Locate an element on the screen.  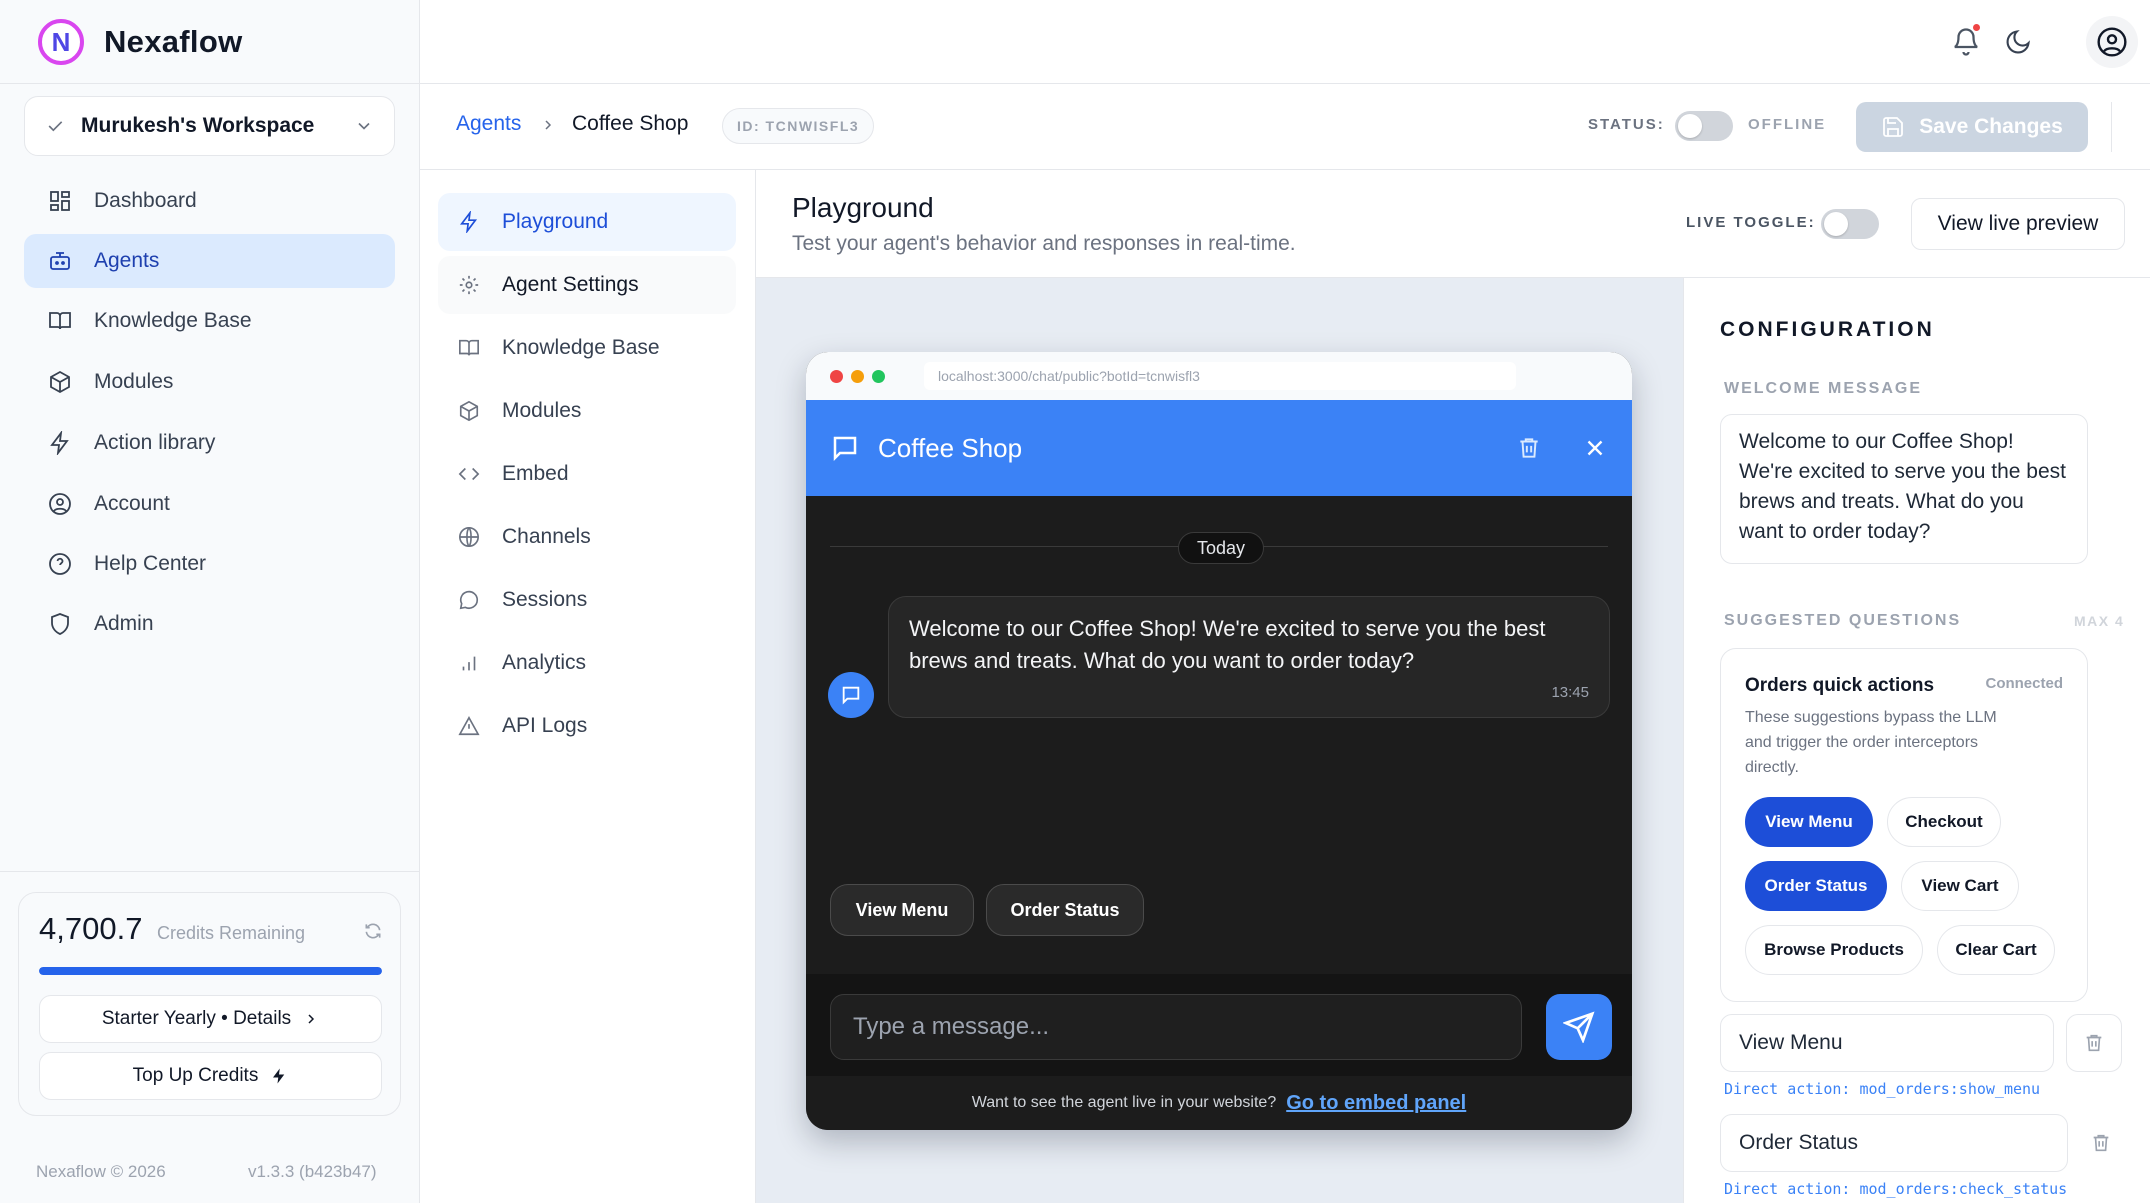
tab-embed: Embed is located at coordinates (587, 474).